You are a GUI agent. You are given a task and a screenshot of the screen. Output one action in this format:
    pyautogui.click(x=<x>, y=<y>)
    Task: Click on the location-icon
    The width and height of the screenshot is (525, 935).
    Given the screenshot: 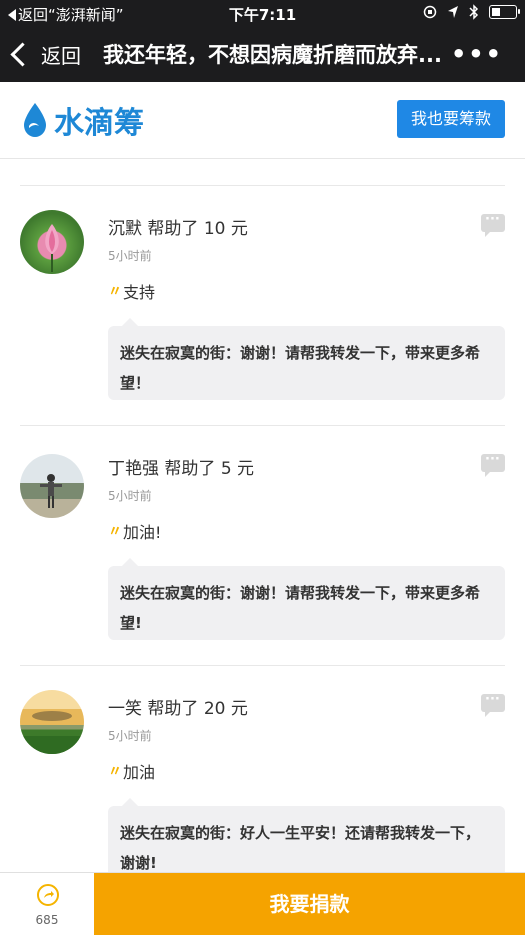 What is the action you would take?
    pyautogui.click(x=453, y=12)
    